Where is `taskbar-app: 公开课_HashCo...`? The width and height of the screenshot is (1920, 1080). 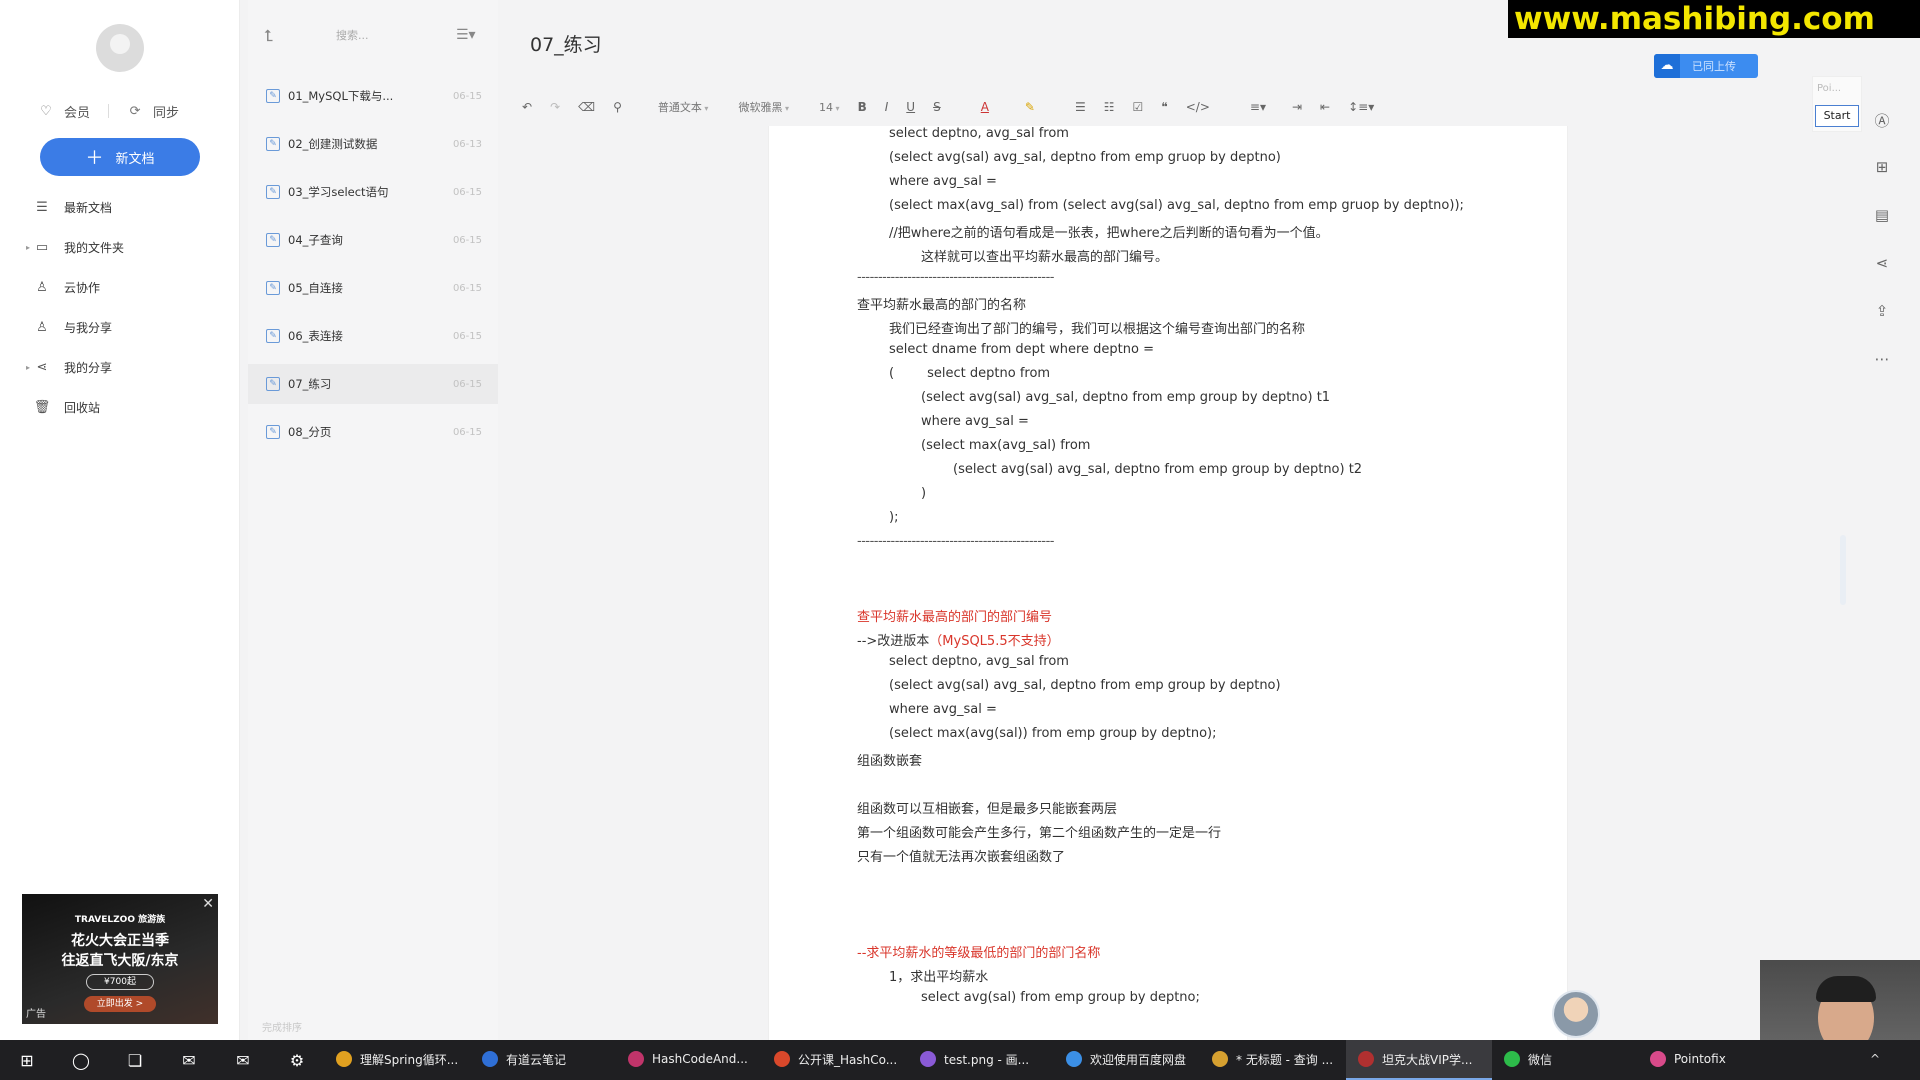
taskbar-app: 公开课_HashCo... is located at coordinates (835, 1060).